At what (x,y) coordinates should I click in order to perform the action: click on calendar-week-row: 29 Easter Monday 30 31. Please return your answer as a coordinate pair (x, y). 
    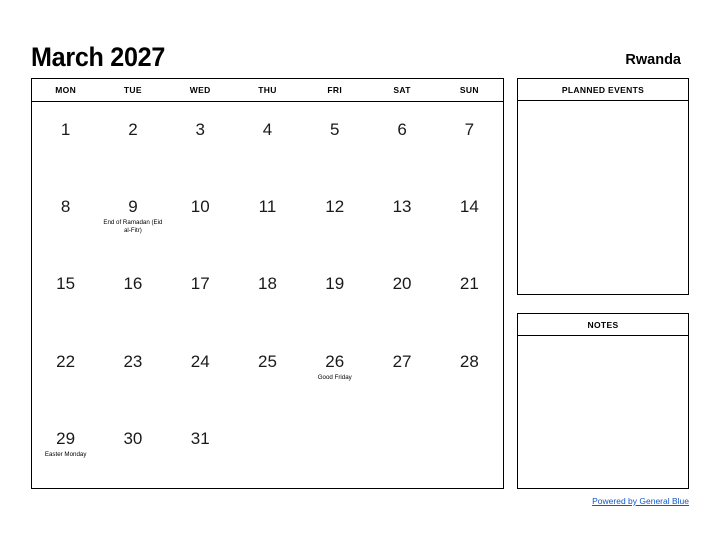
    Looking at the image, I should click on (267, 449).